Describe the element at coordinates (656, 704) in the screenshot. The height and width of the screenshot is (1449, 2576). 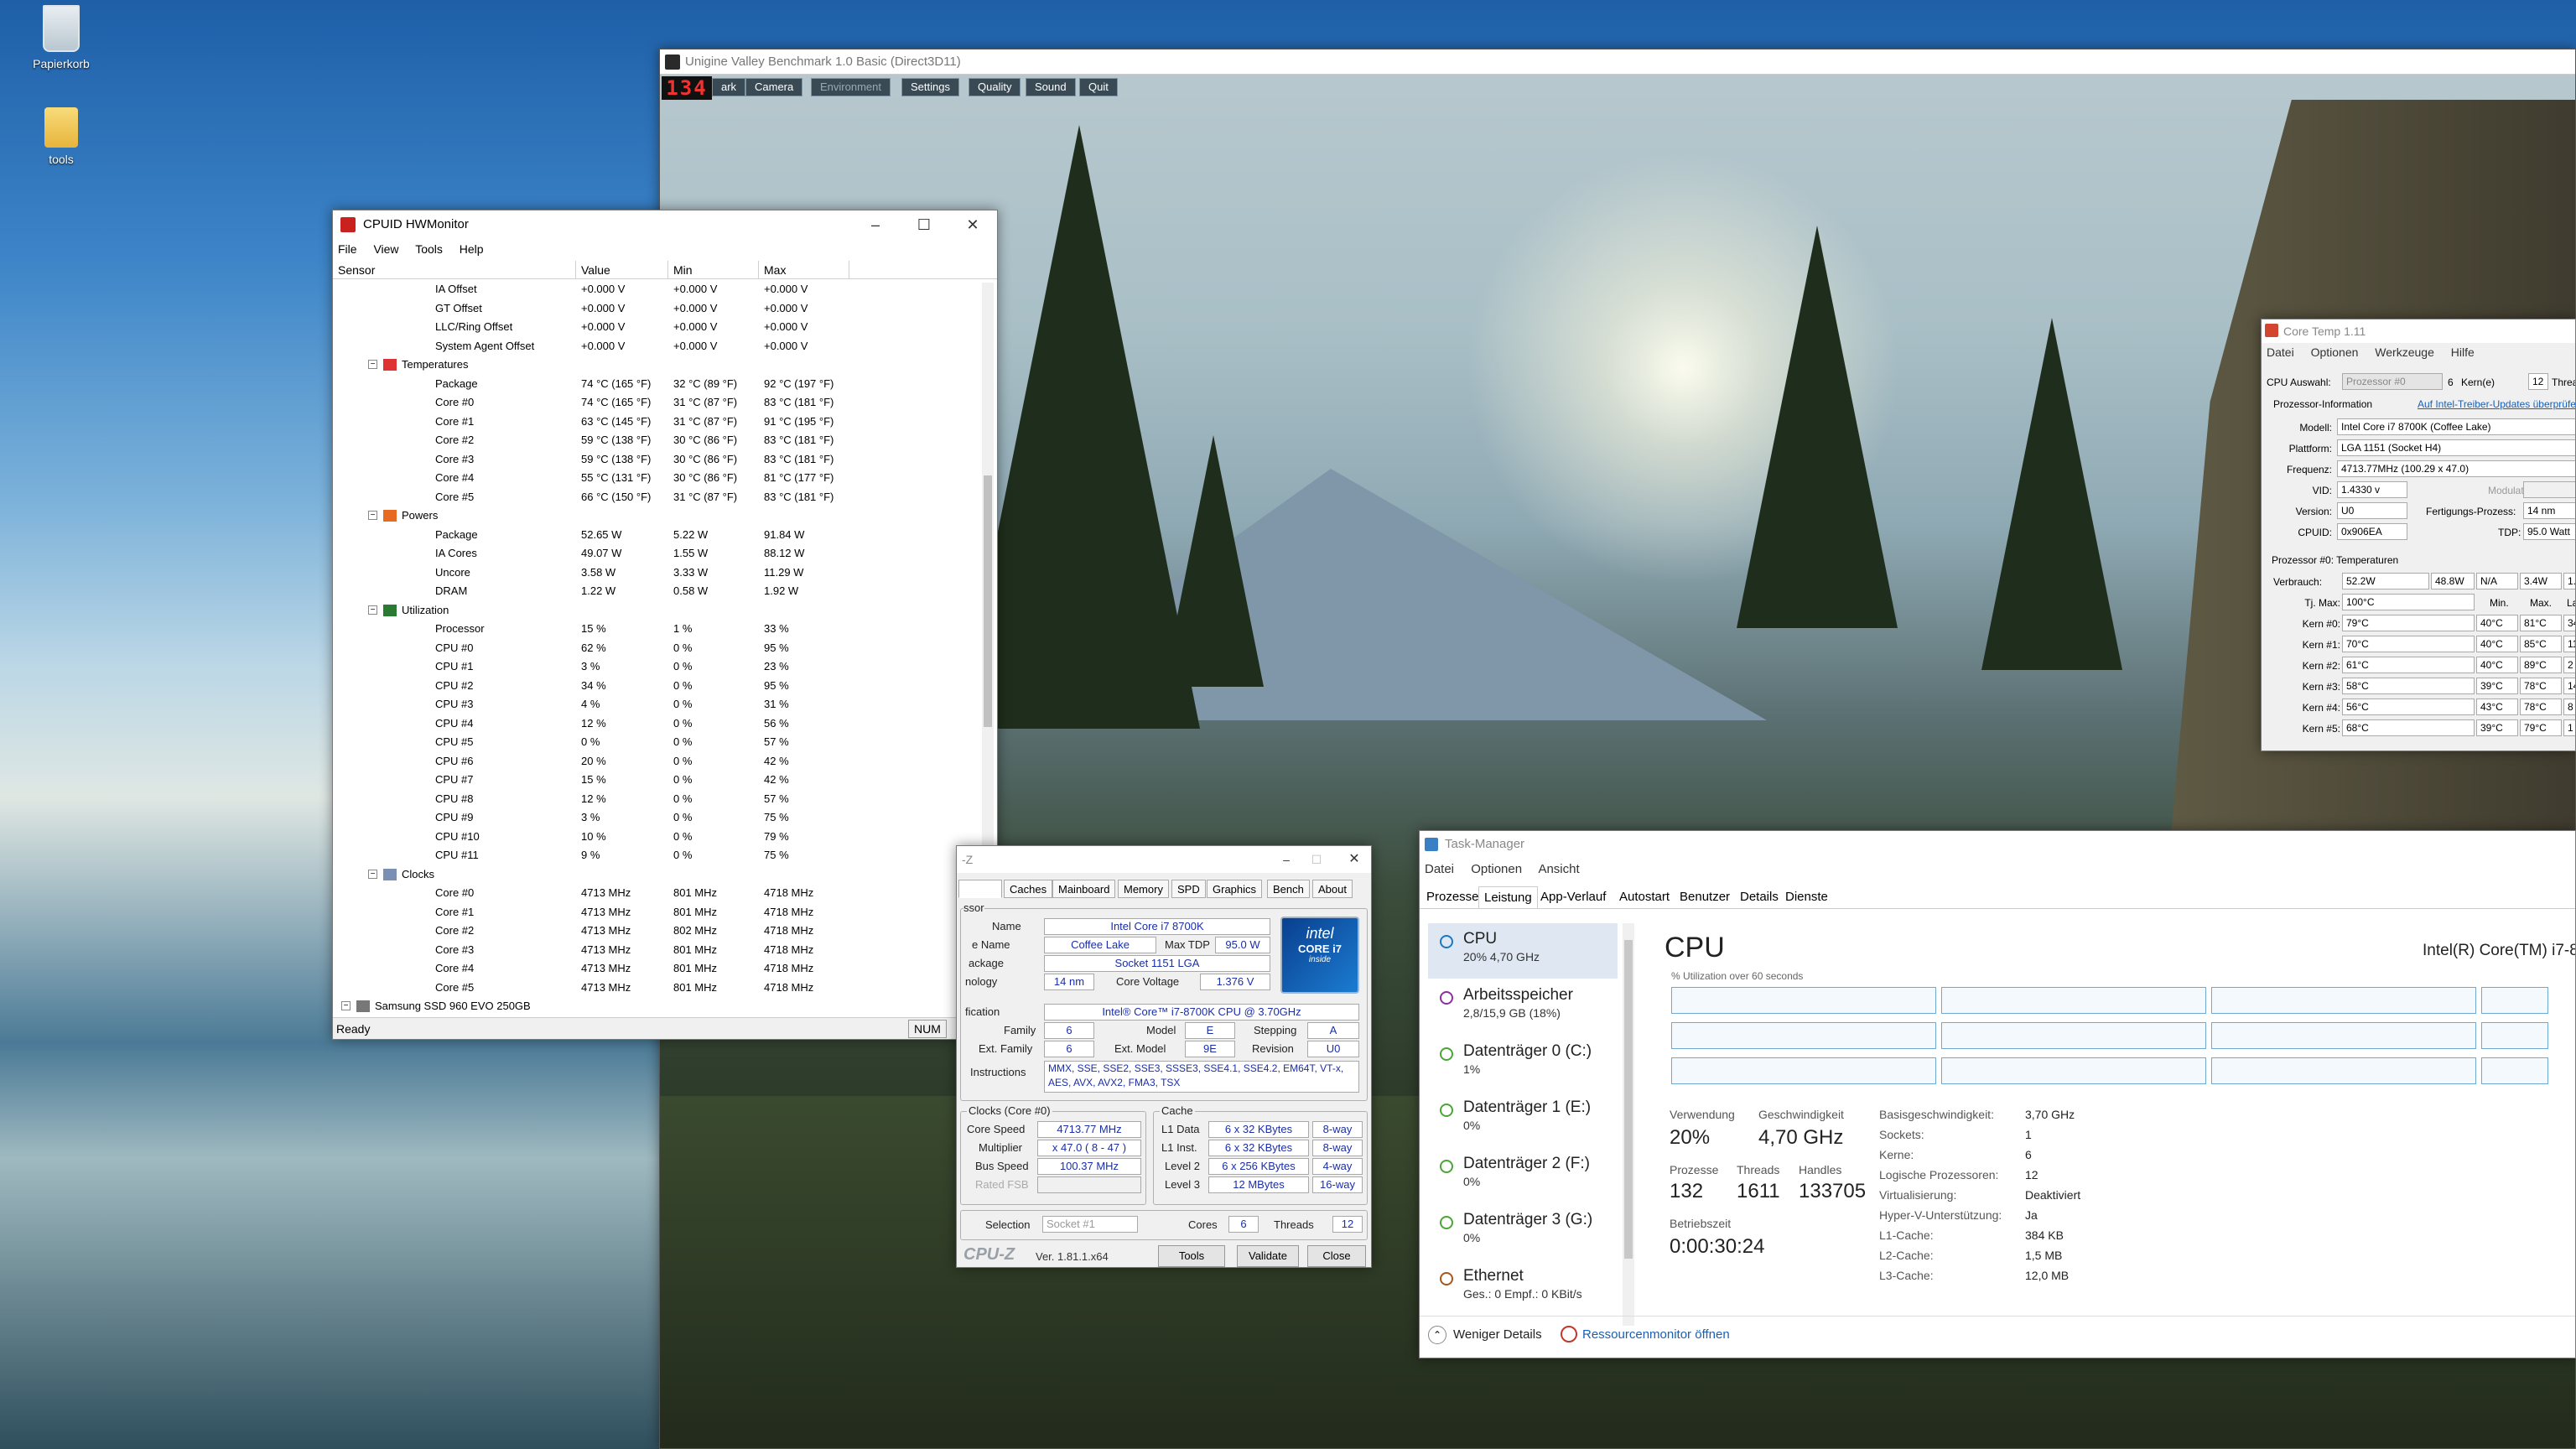
I see `sensor-row: CPU #3 4 % 0 % 31 %` at that location.